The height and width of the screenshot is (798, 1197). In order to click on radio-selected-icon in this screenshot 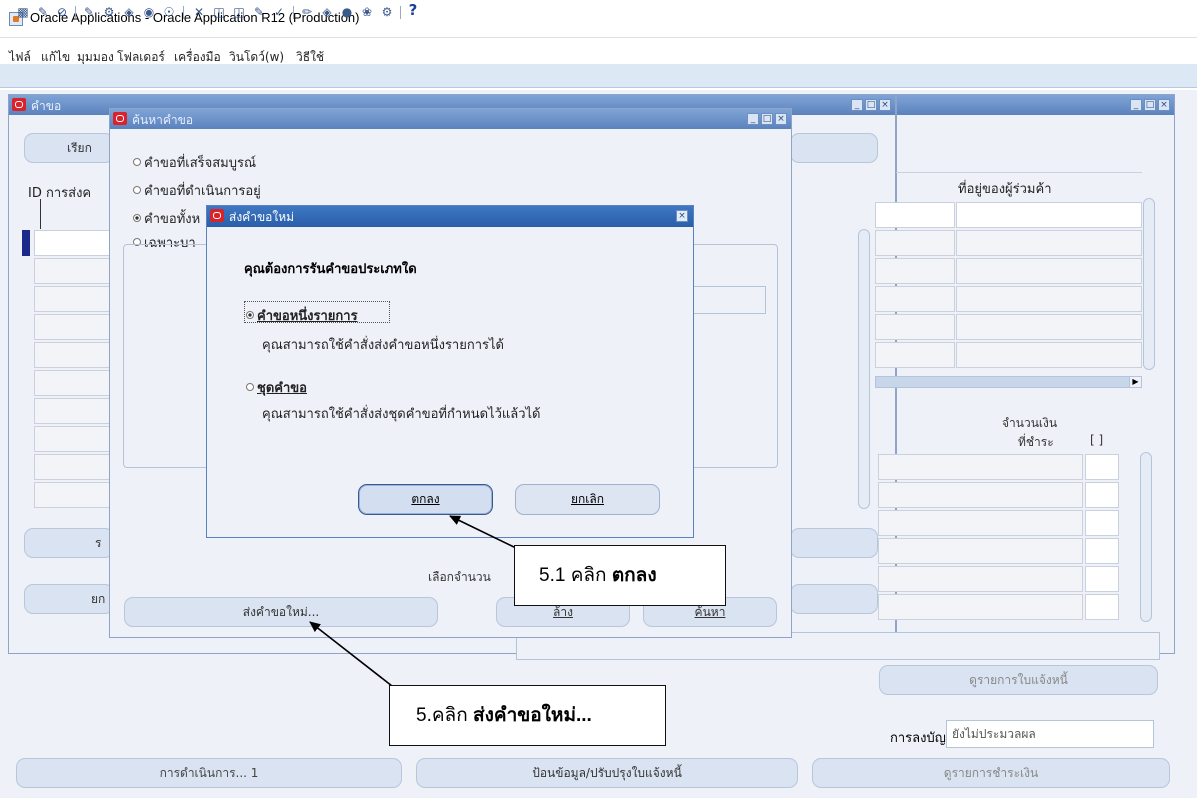, I will do `click(137, 218)`.